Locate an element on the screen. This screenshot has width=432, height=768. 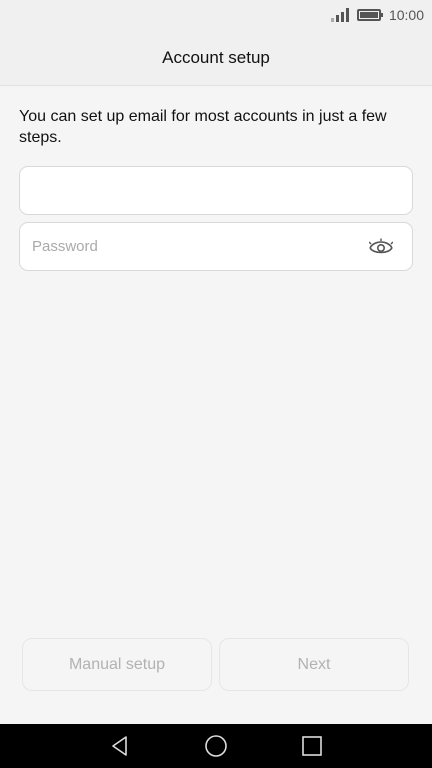
password-field is located at coordinates (216, 246).